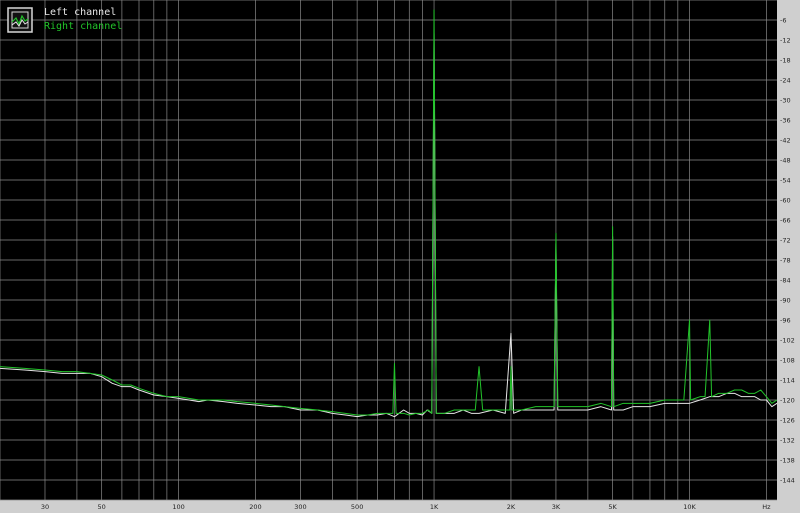  I want to click on x-tick-label: 100, so click(178, 507).